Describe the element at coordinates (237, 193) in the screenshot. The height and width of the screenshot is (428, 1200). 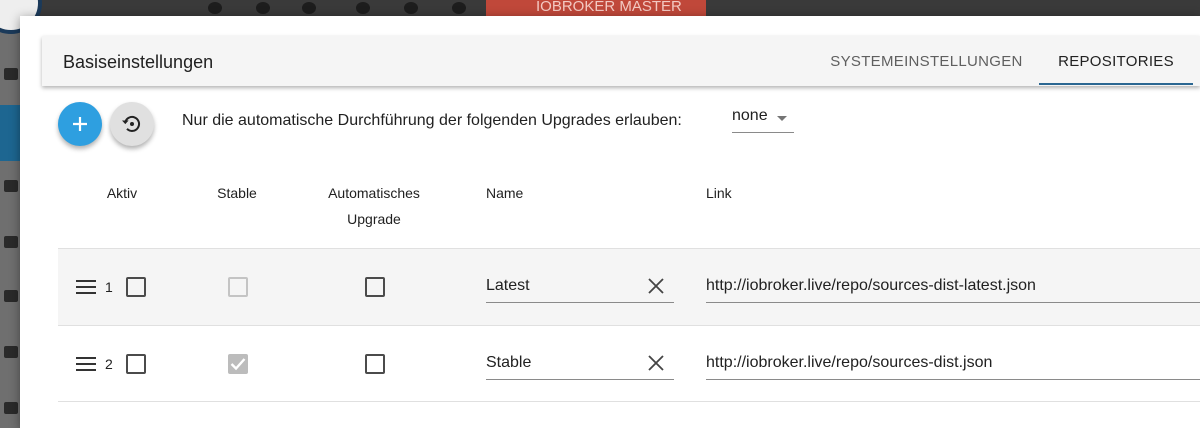
I see `column-header-stable: Stable` at that location.